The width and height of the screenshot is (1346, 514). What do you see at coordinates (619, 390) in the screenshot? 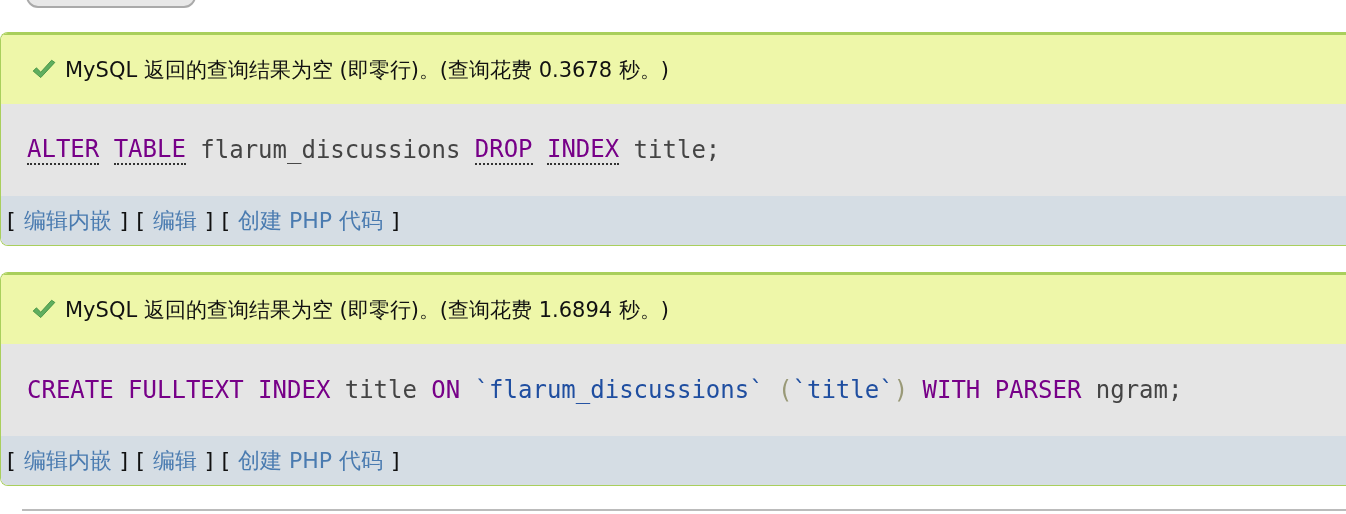
I see `sql-identifier: `flarum_discussions`` at bounding box center [619, 390].